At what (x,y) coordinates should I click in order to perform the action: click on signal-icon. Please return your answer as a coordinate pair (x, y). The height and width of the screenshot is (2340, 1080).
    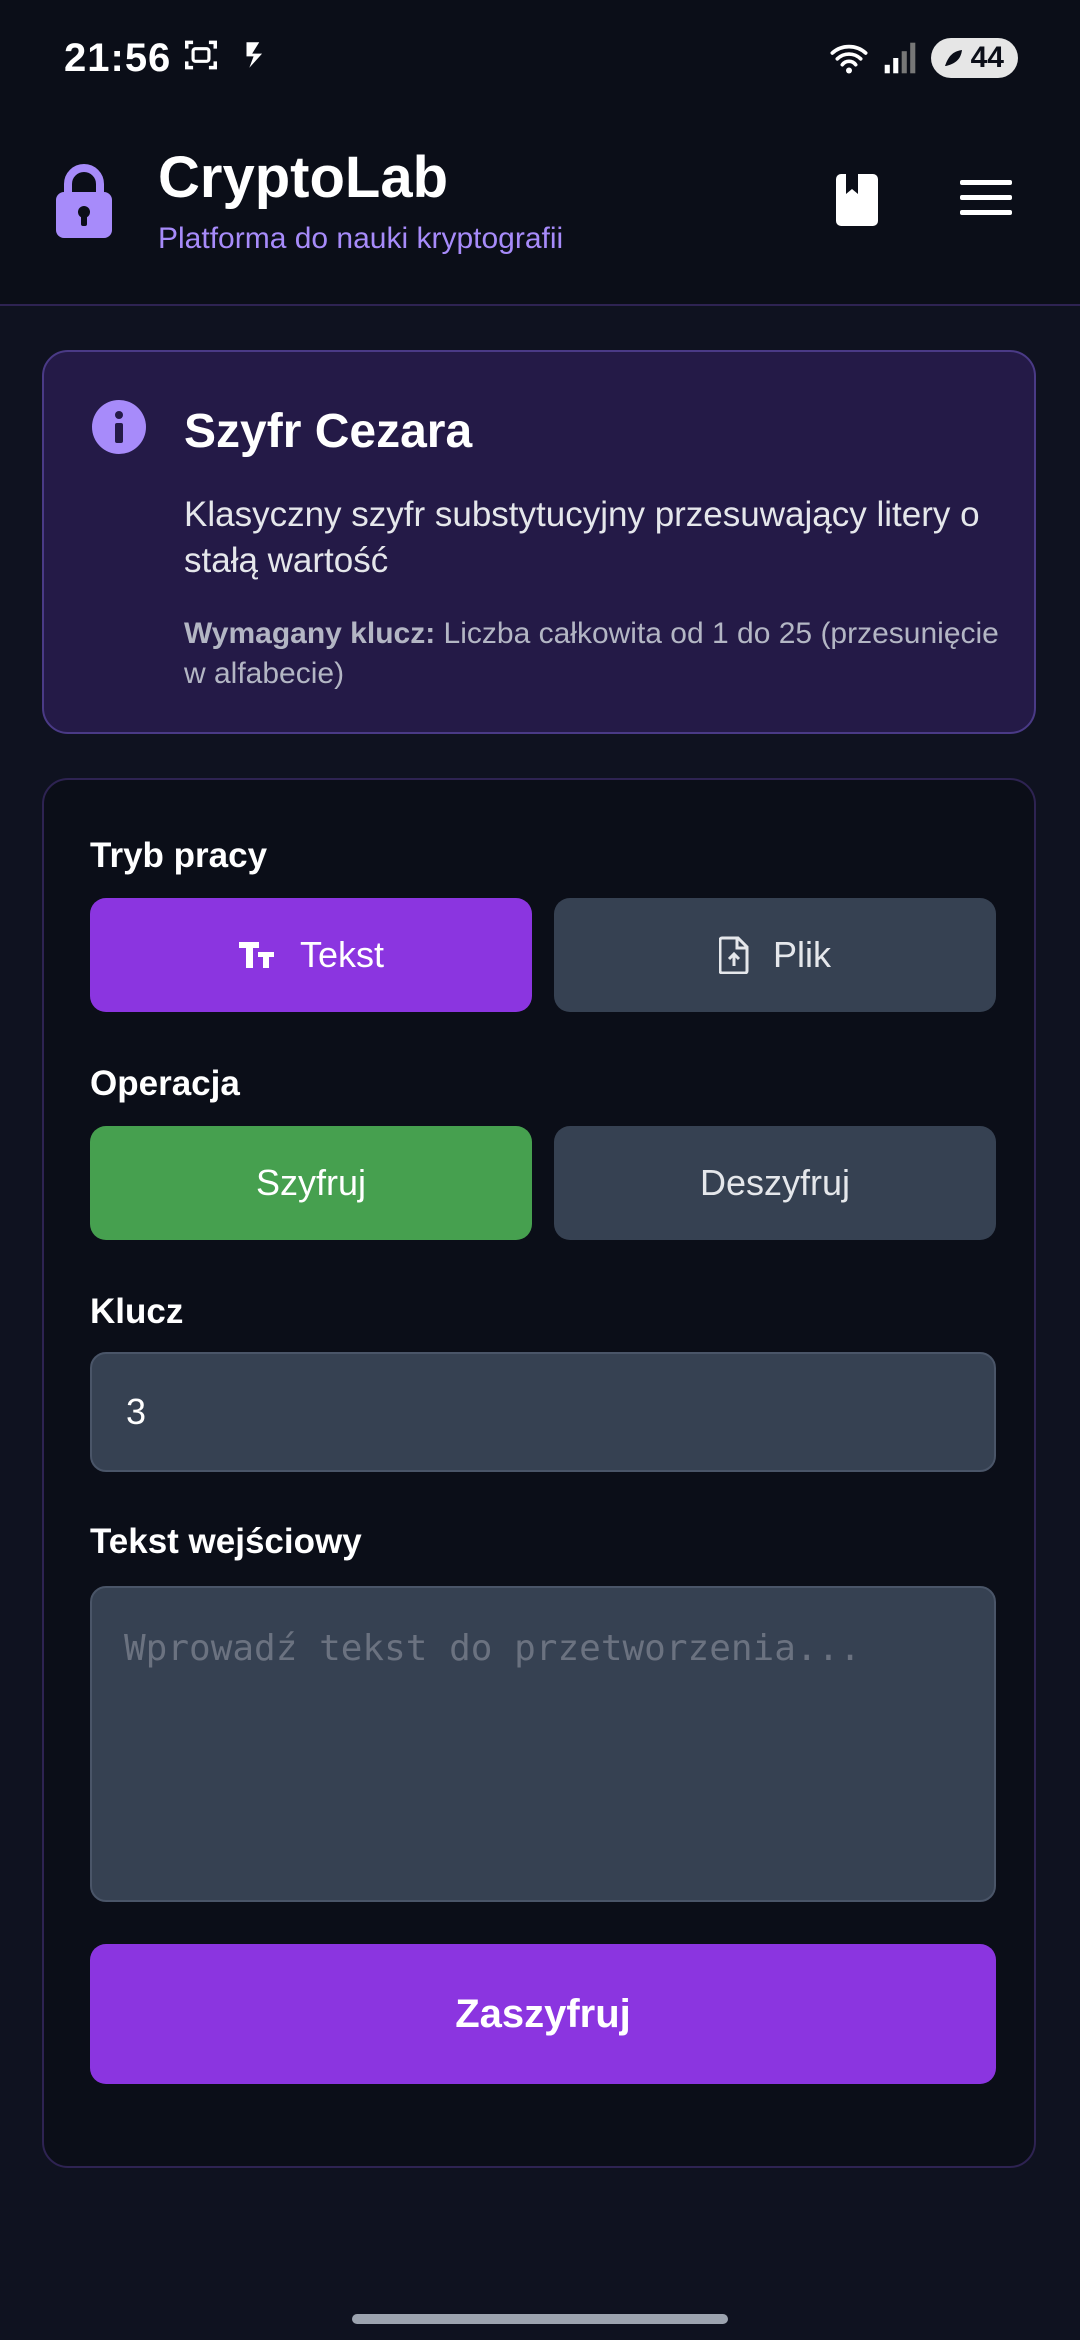
    Looking at the image, I should click on (899, 58).